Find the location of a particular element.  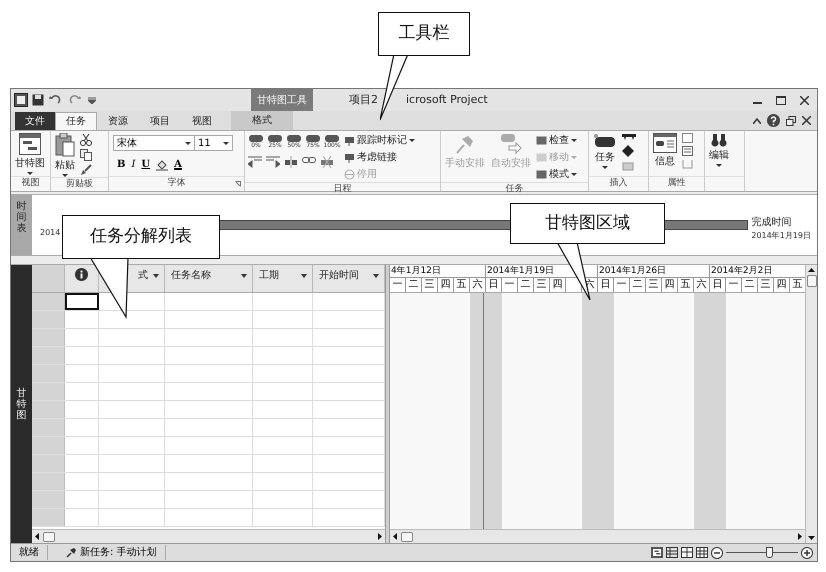

notes-icon is located at coordinates (687, 138).